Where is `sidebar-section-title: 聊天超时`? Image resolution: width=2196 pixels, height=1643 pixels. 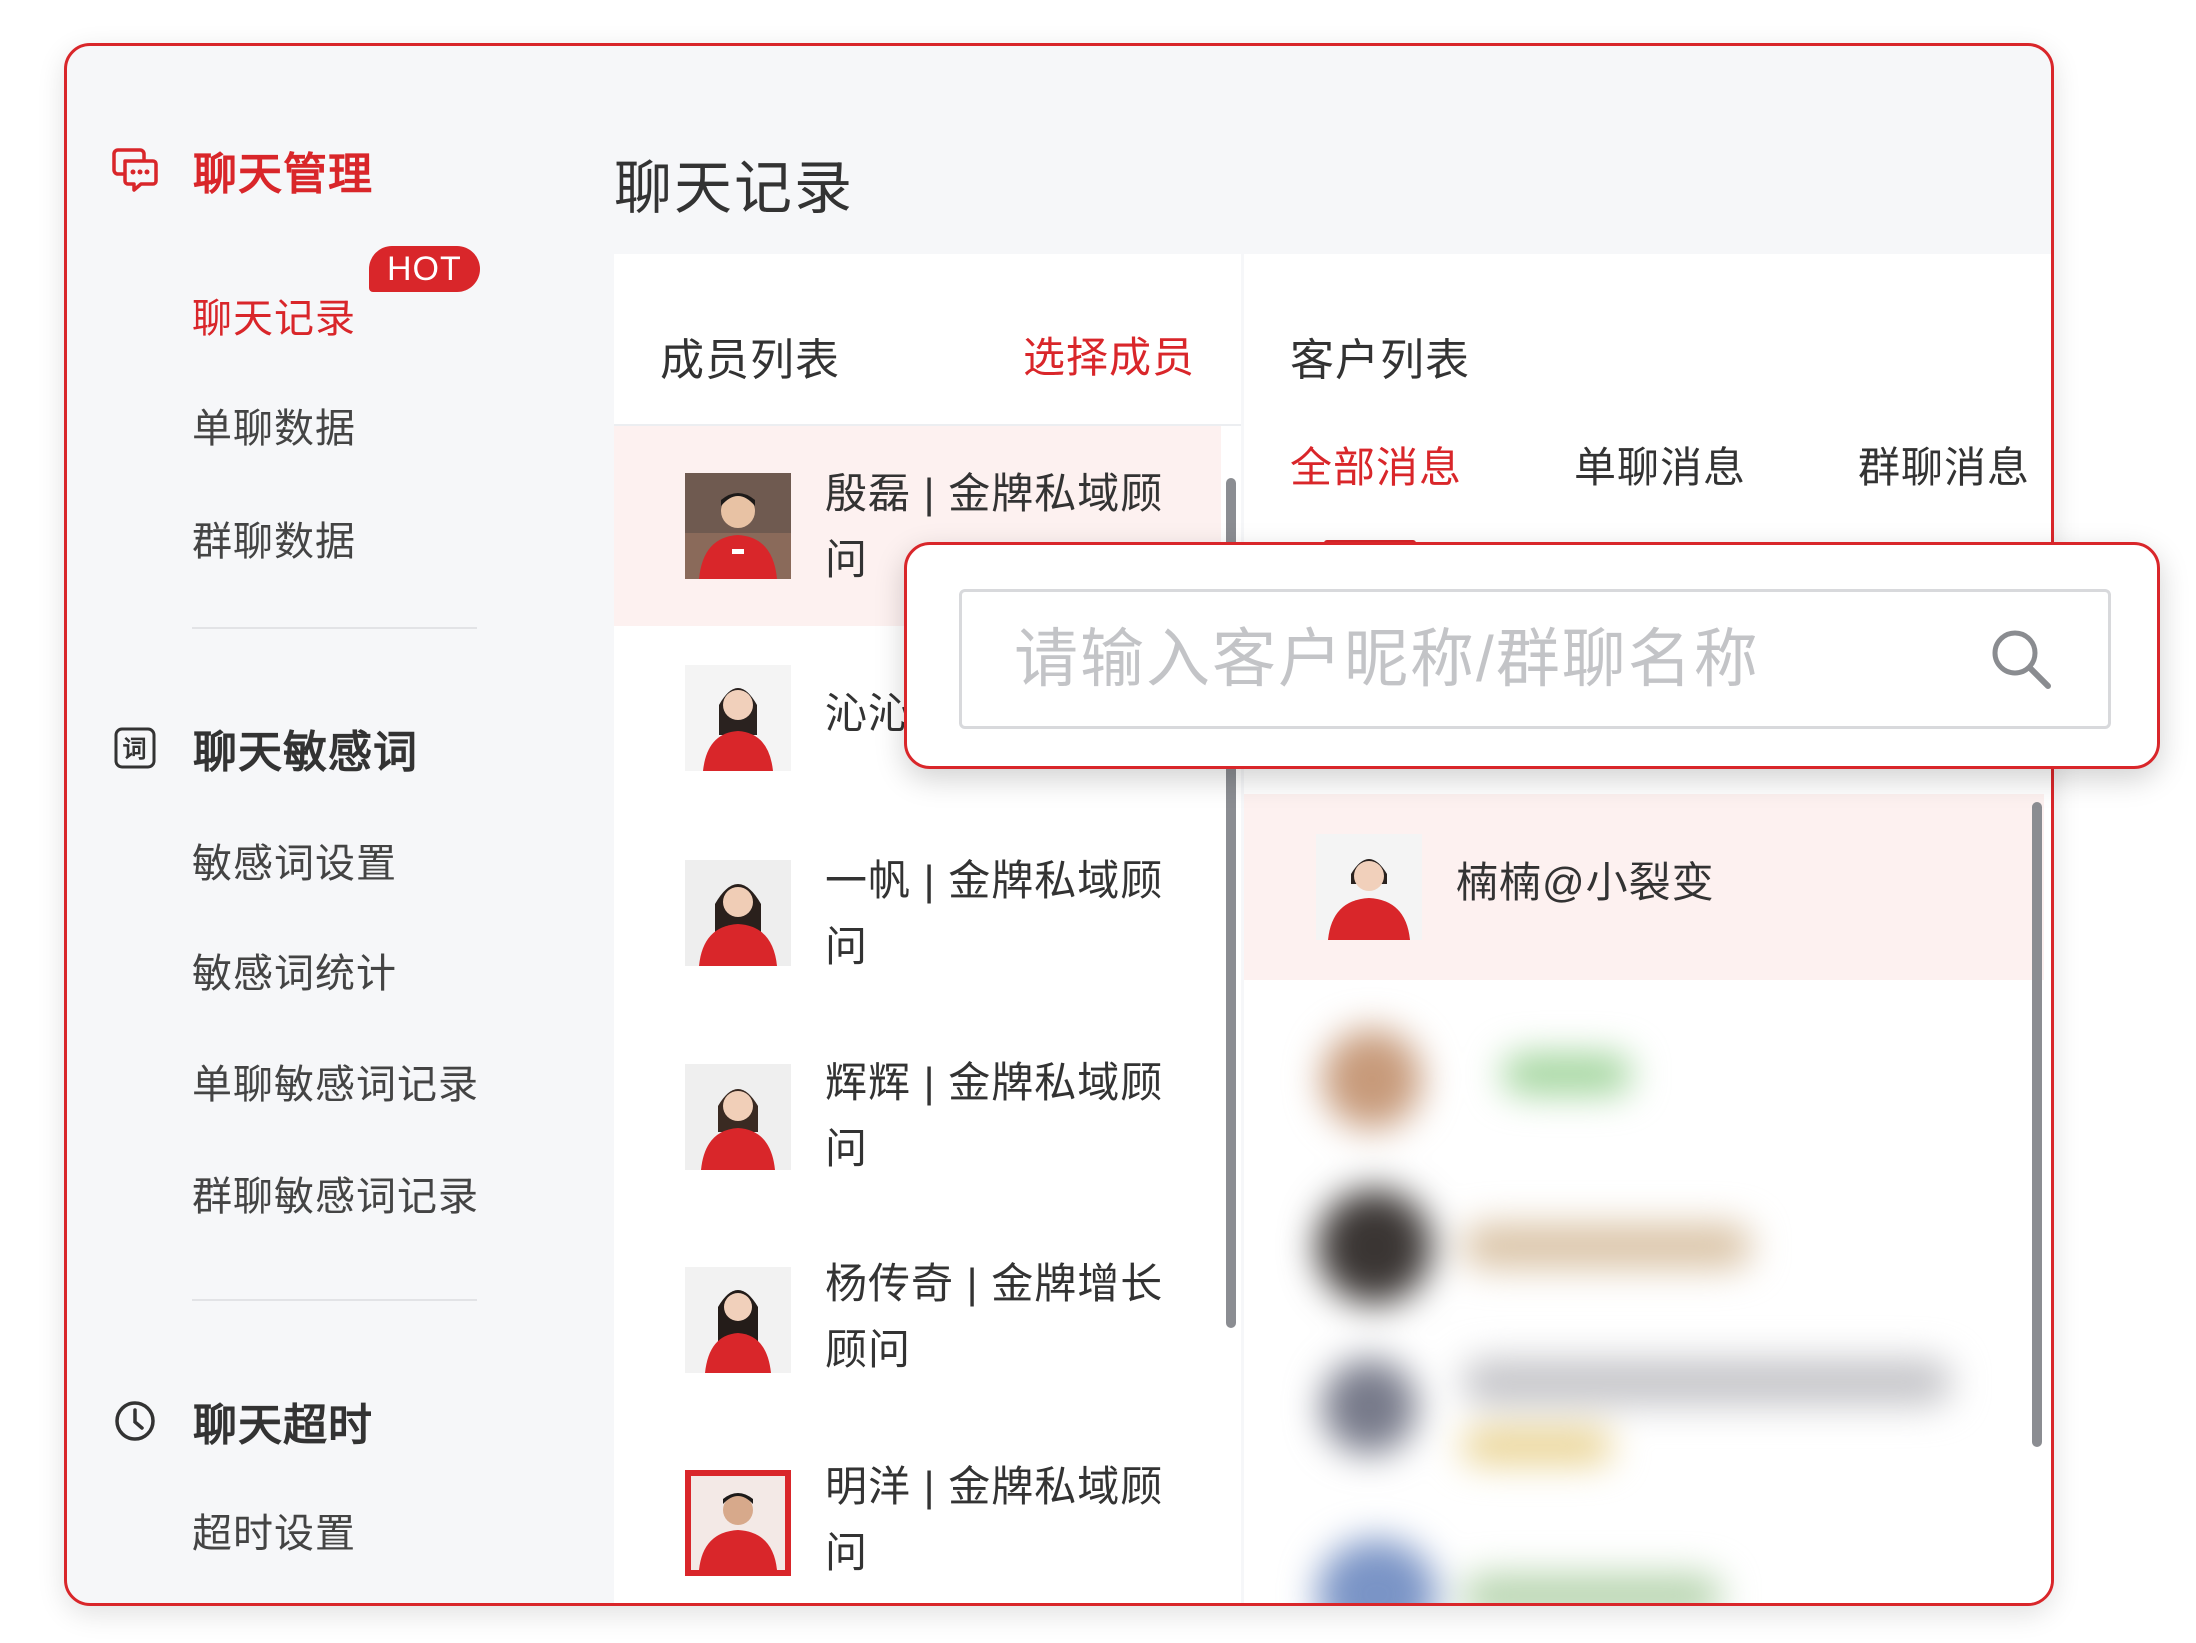 sidebar-section-title: 聊天超时 is located at coordinates (283, 1425).